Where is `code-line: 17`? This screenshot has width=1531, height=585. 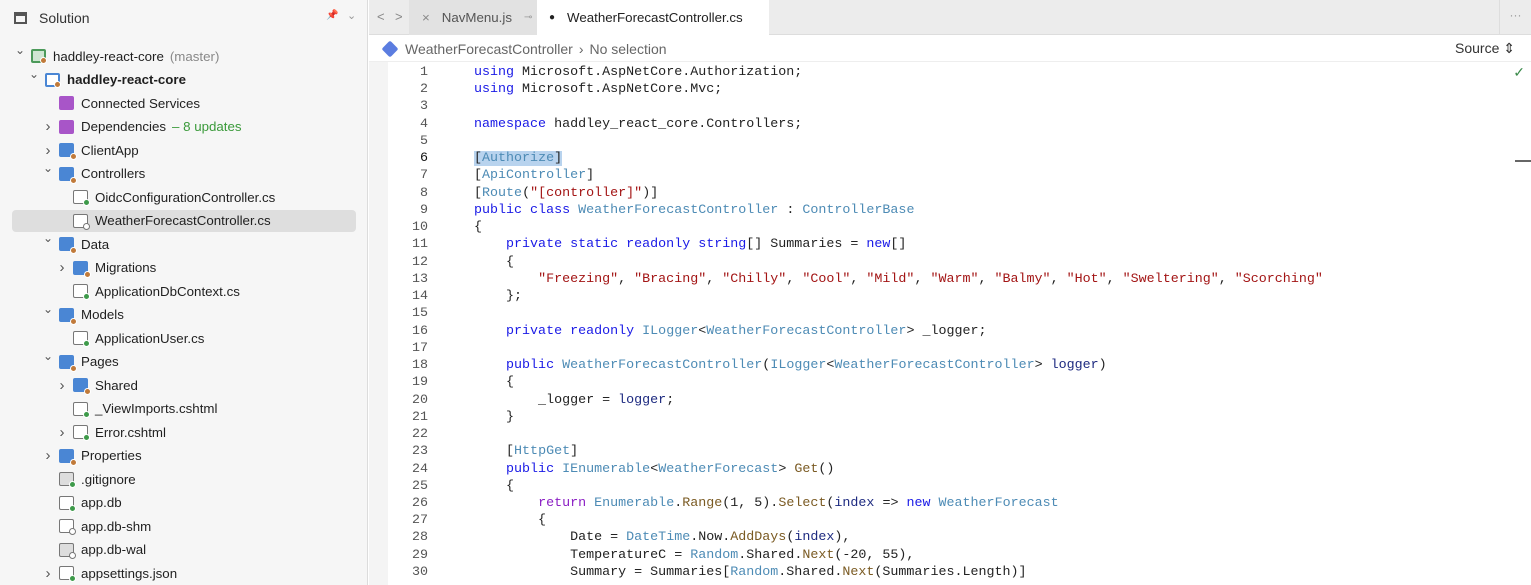
code-line: 17 is located at coordinates (938, 349).